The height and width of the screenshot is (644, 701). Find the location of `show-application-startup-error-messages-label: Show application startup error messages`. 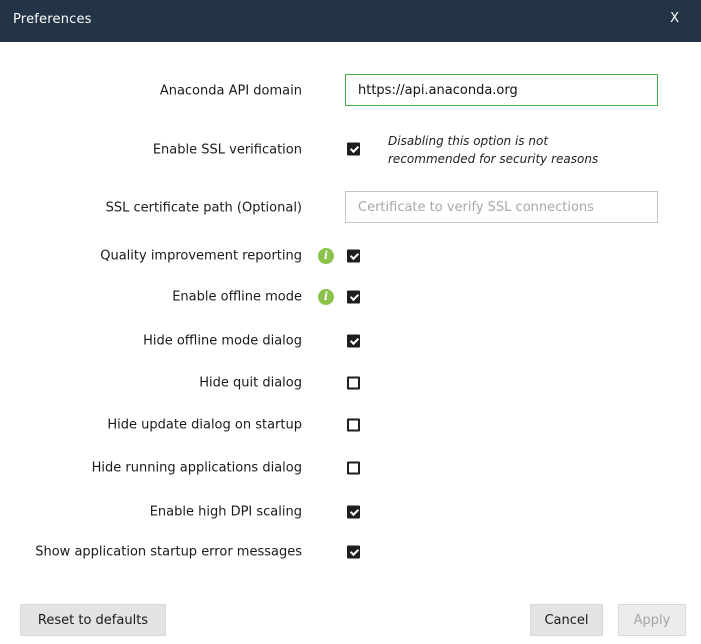

show-application-startup-error-messages-label: Show application startup error messages is located at coordinates (168, 552).